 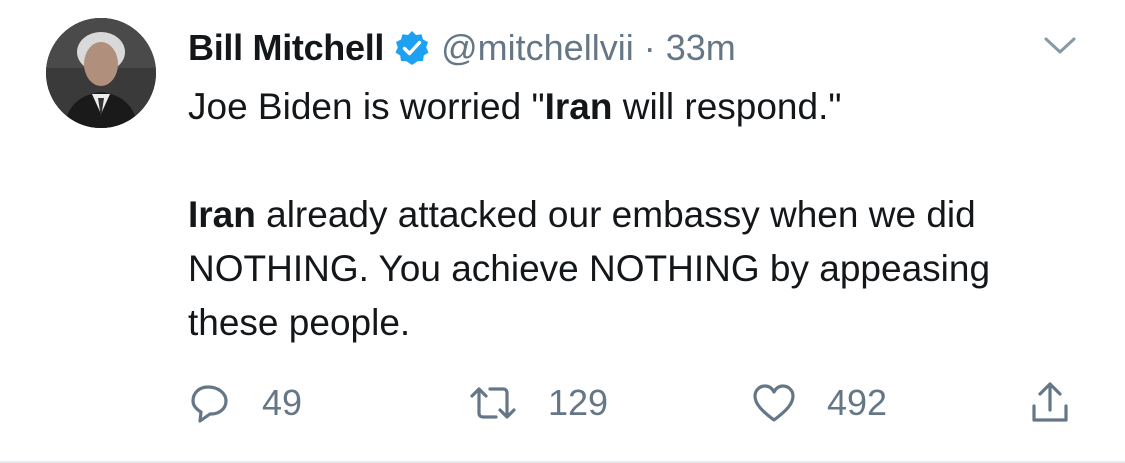 I want to click on share-icon, so click(x=1050, y=402).